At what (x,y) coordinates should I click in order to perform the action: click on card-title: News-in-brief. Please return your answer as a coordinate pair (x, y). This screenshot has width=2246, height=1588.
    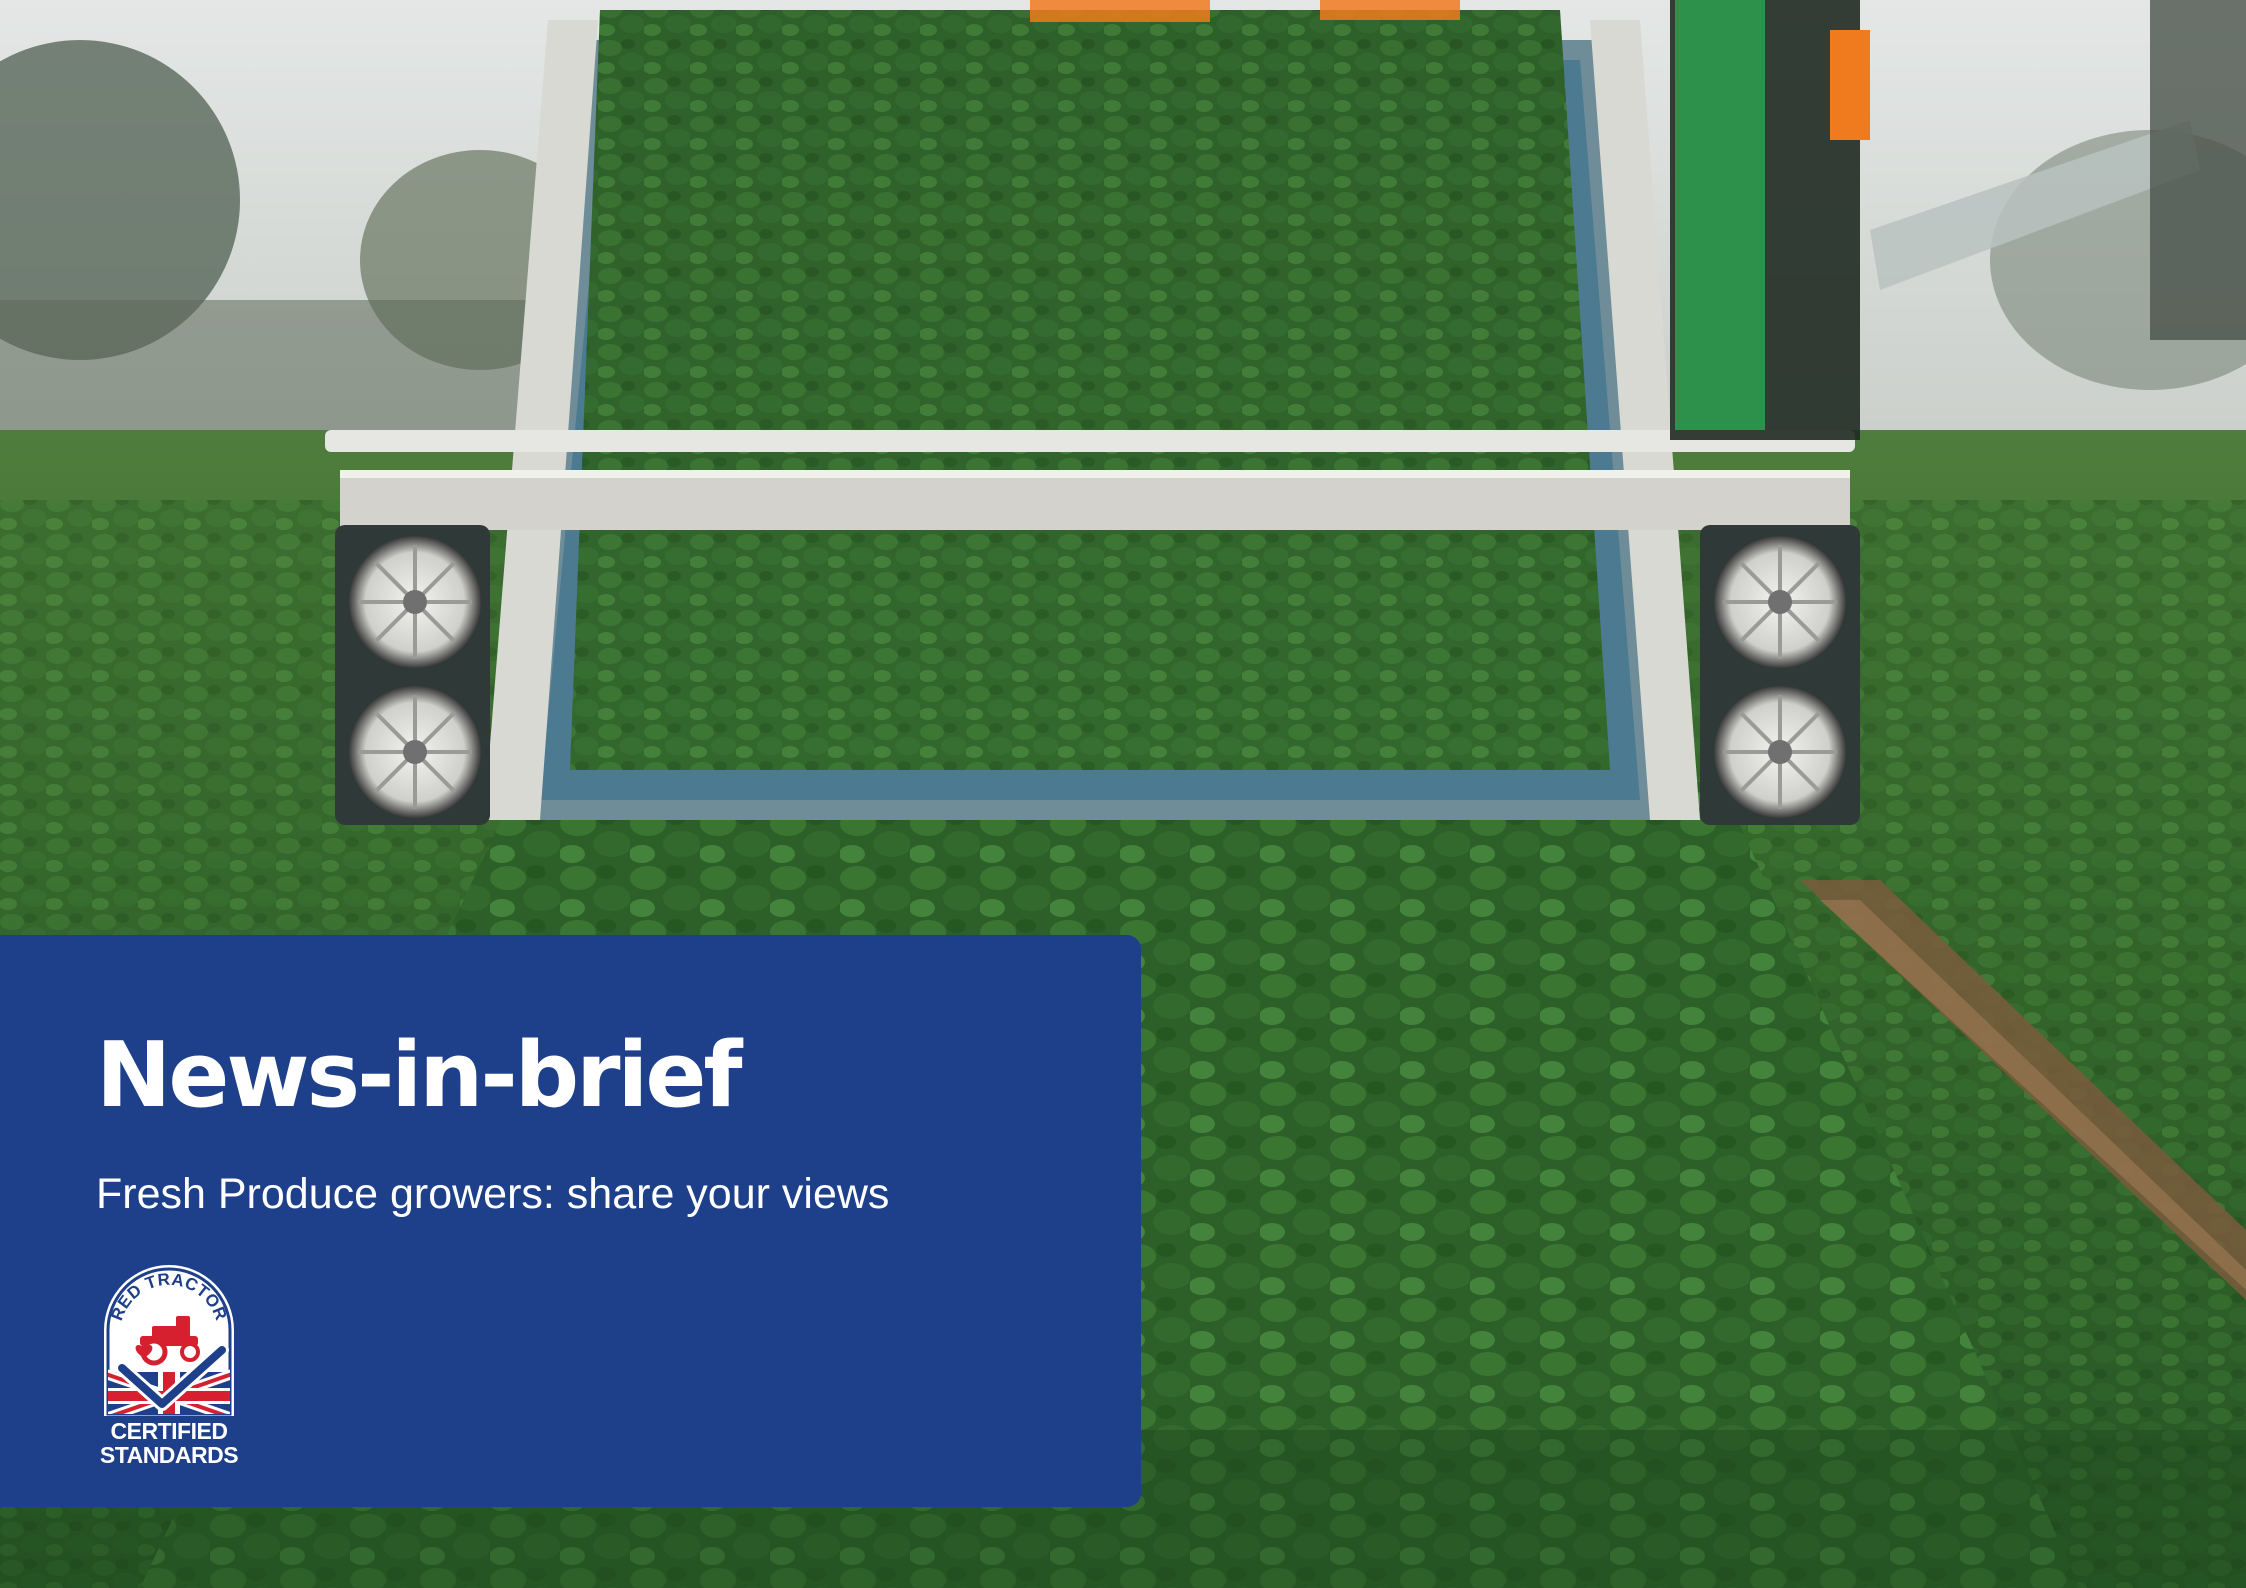
    Looking at the image, I should click on (419, 1075).